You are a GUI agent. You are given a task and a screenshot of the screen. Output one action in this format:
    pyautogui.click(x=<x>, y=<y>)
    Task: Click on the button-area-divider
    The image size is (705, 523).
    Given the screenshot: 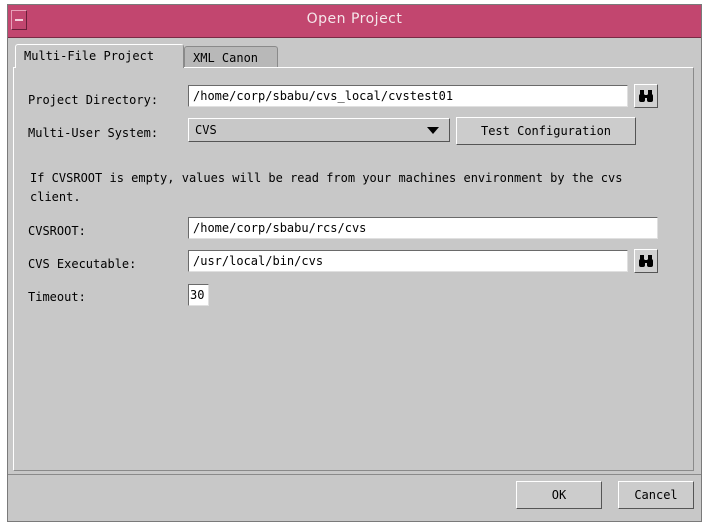 What is the action you would take?
    pyautogui.click(x=354, y=474)
    